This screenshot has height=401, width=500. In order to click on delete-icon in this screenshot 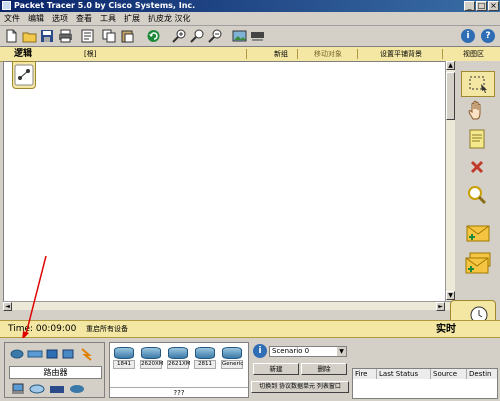, I will do `click(478, 168)`.